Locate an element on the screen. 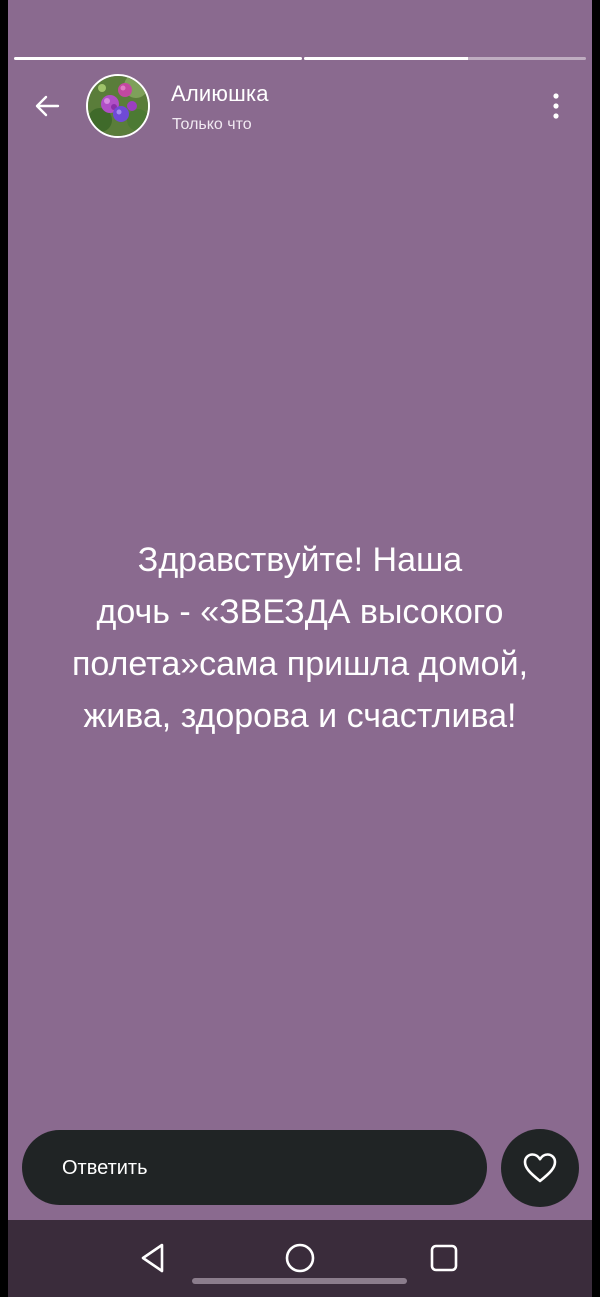 This screenshot has width=600, height=1297. square-recent-icon is located at coordinates (444, 1258).